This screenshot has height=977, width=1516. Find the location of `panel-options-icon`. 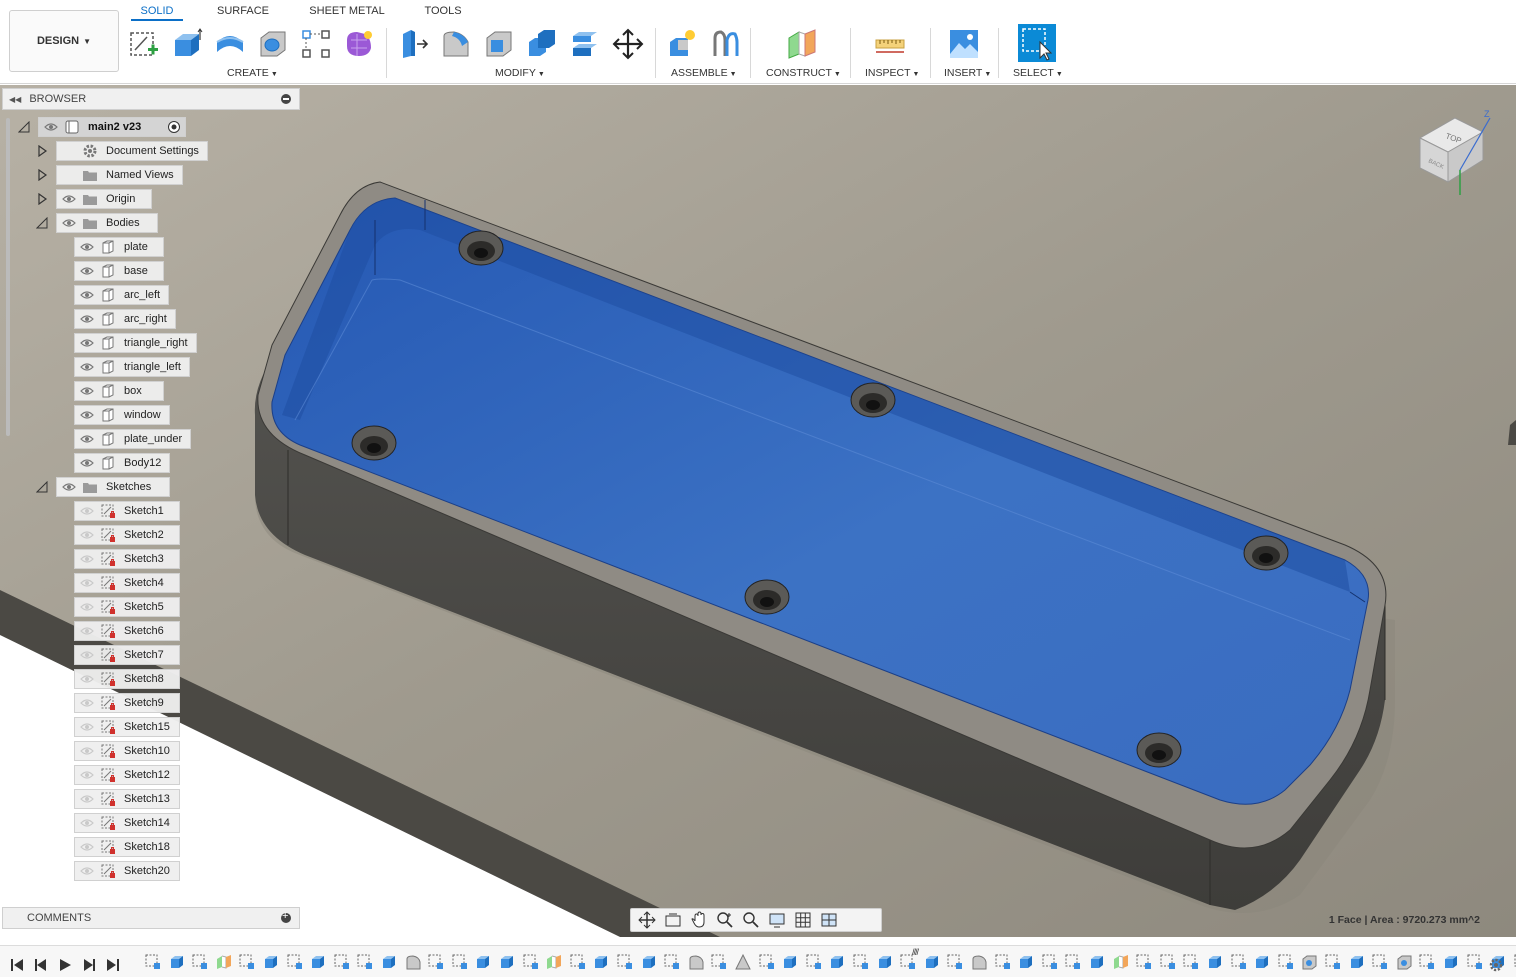

panel-options-icon is located at coordinates (286, 99).